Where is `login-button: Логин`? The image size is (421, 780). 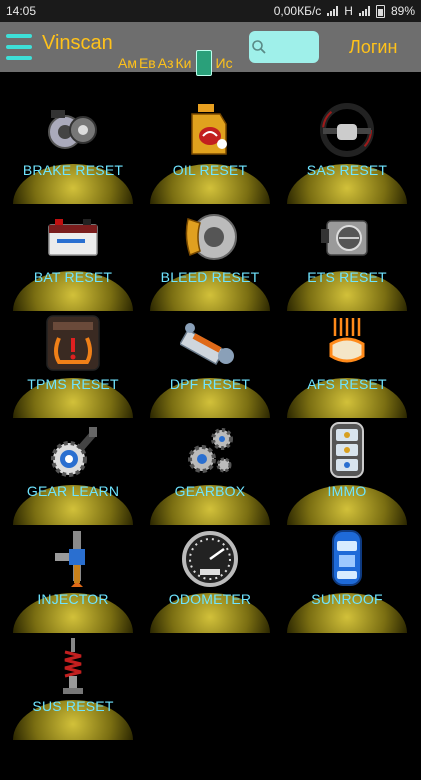 login-button: Логин is located at coordinates (373, 47).